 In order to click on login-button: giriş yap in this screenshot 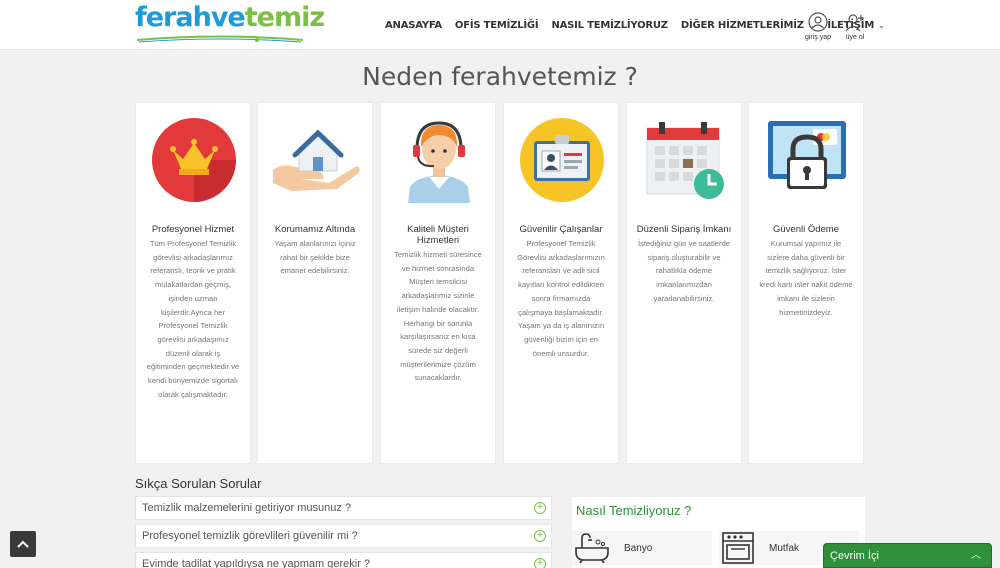, I will do `click(818, 26)`.